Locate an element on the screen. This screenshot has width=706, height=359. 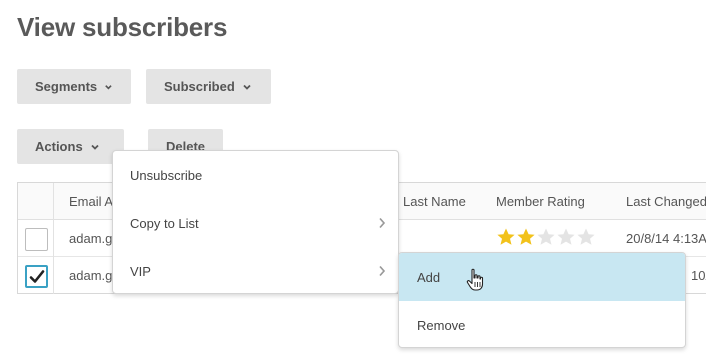
segments-dropdown-button: Segments is located at coordinates (74, 86).